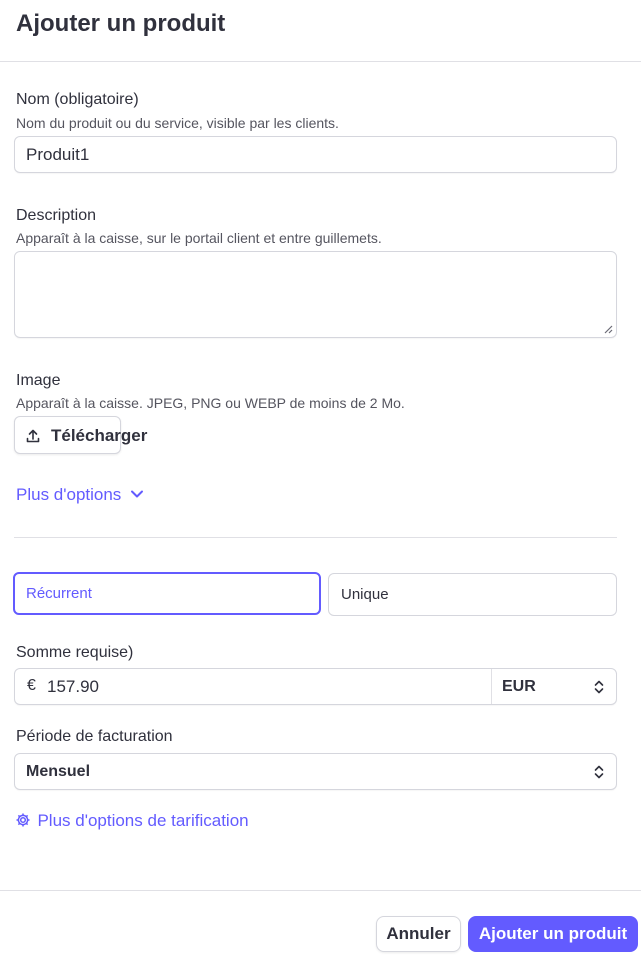 Image resolution: width=641 pixels, height=956 pixels. Describe the element at coordinates (320, 61) in the screenshot. I see `header-divider` at that location.